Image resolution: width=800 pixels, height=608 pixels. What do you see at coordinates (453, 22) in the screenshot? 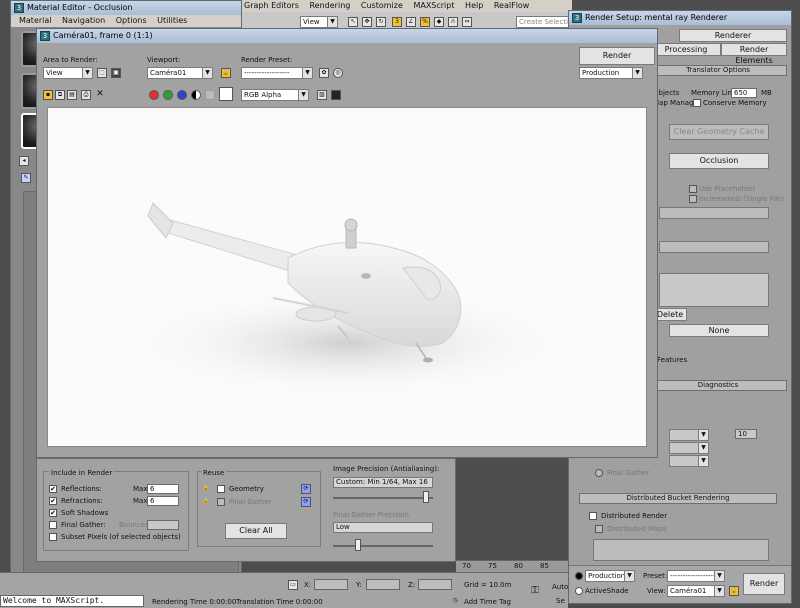
I see `magnet-icon: ∩` at bounding box center [453, 22].